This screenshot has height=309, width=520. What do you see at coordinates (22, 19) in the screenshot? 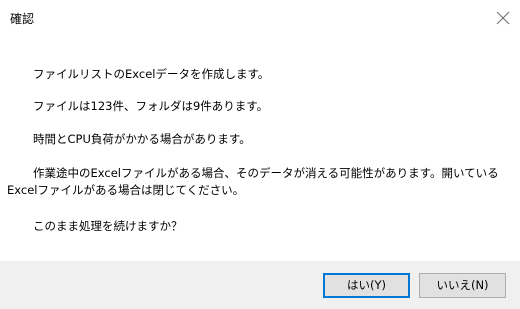
I see `dialog-title: 確認` at bounding box center [22, 19].